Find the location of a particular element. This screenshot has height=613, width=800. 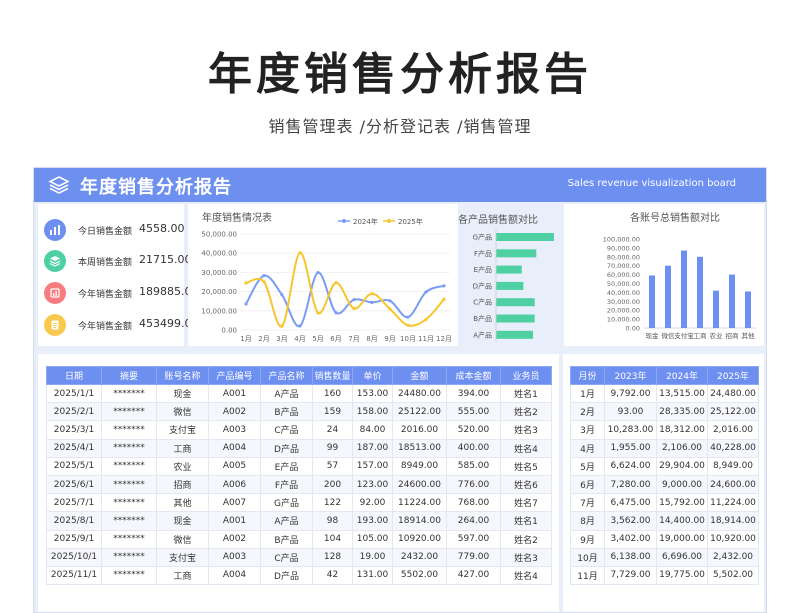

legend-2025-dot is located at coordinates (389, 221).